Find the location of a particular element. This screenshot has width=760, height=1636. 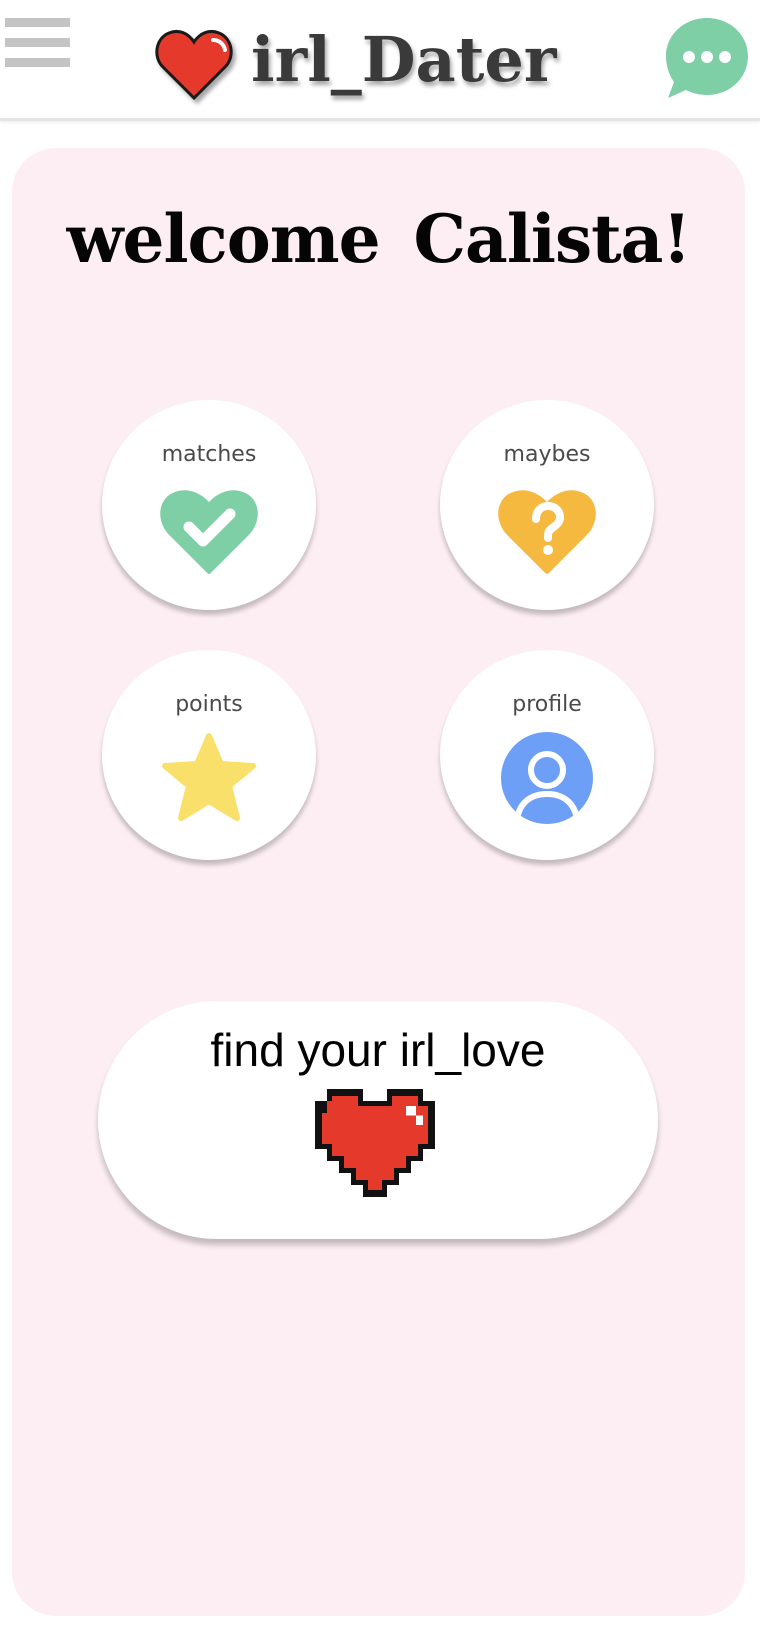

points-label: points is located at coordinates (209, 704).